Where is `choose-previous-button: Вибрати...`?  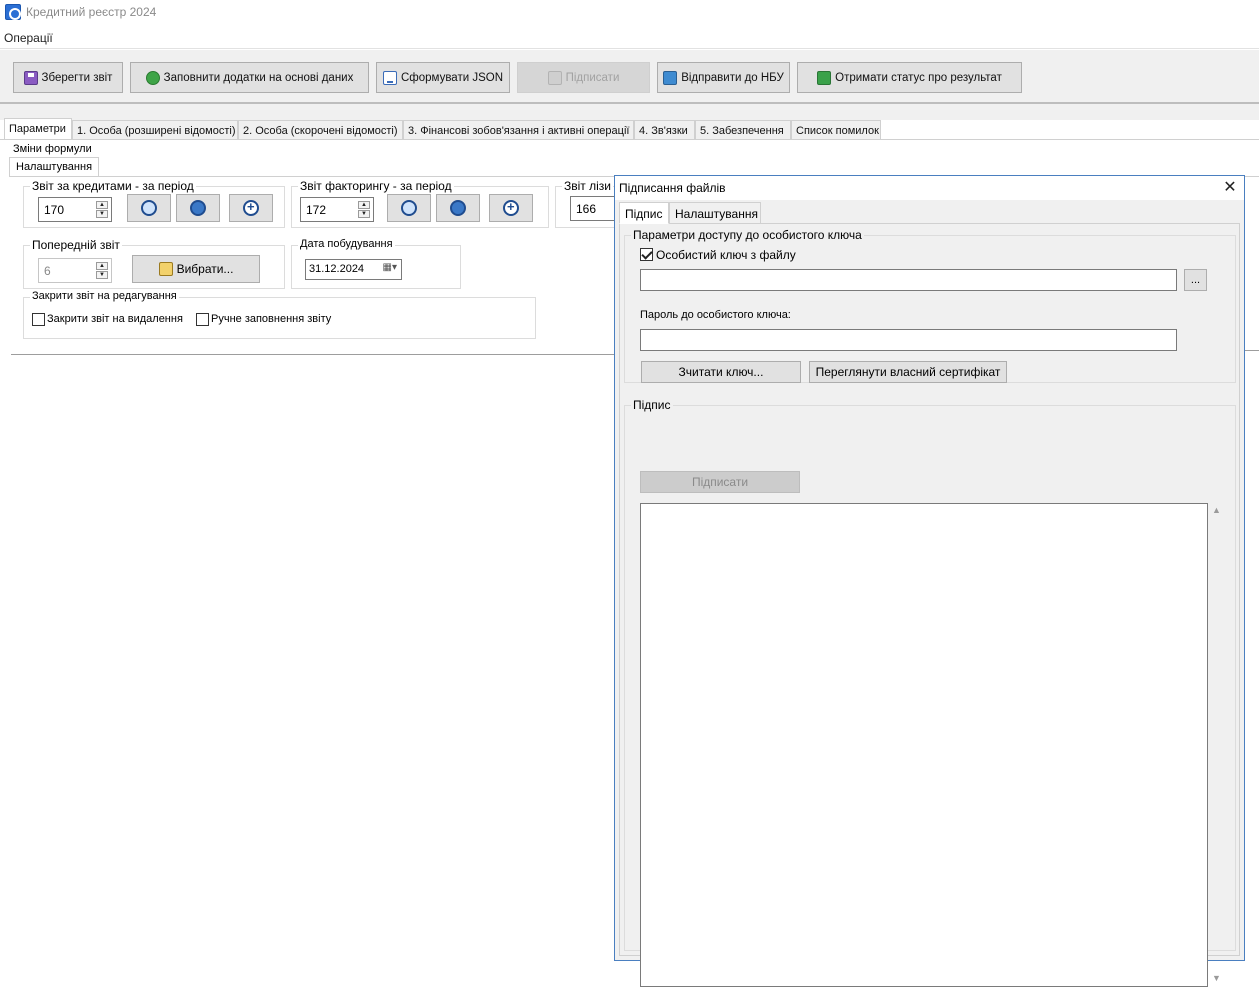
choose-previous-button: Вибрати... is located at coordinates (196, 269).